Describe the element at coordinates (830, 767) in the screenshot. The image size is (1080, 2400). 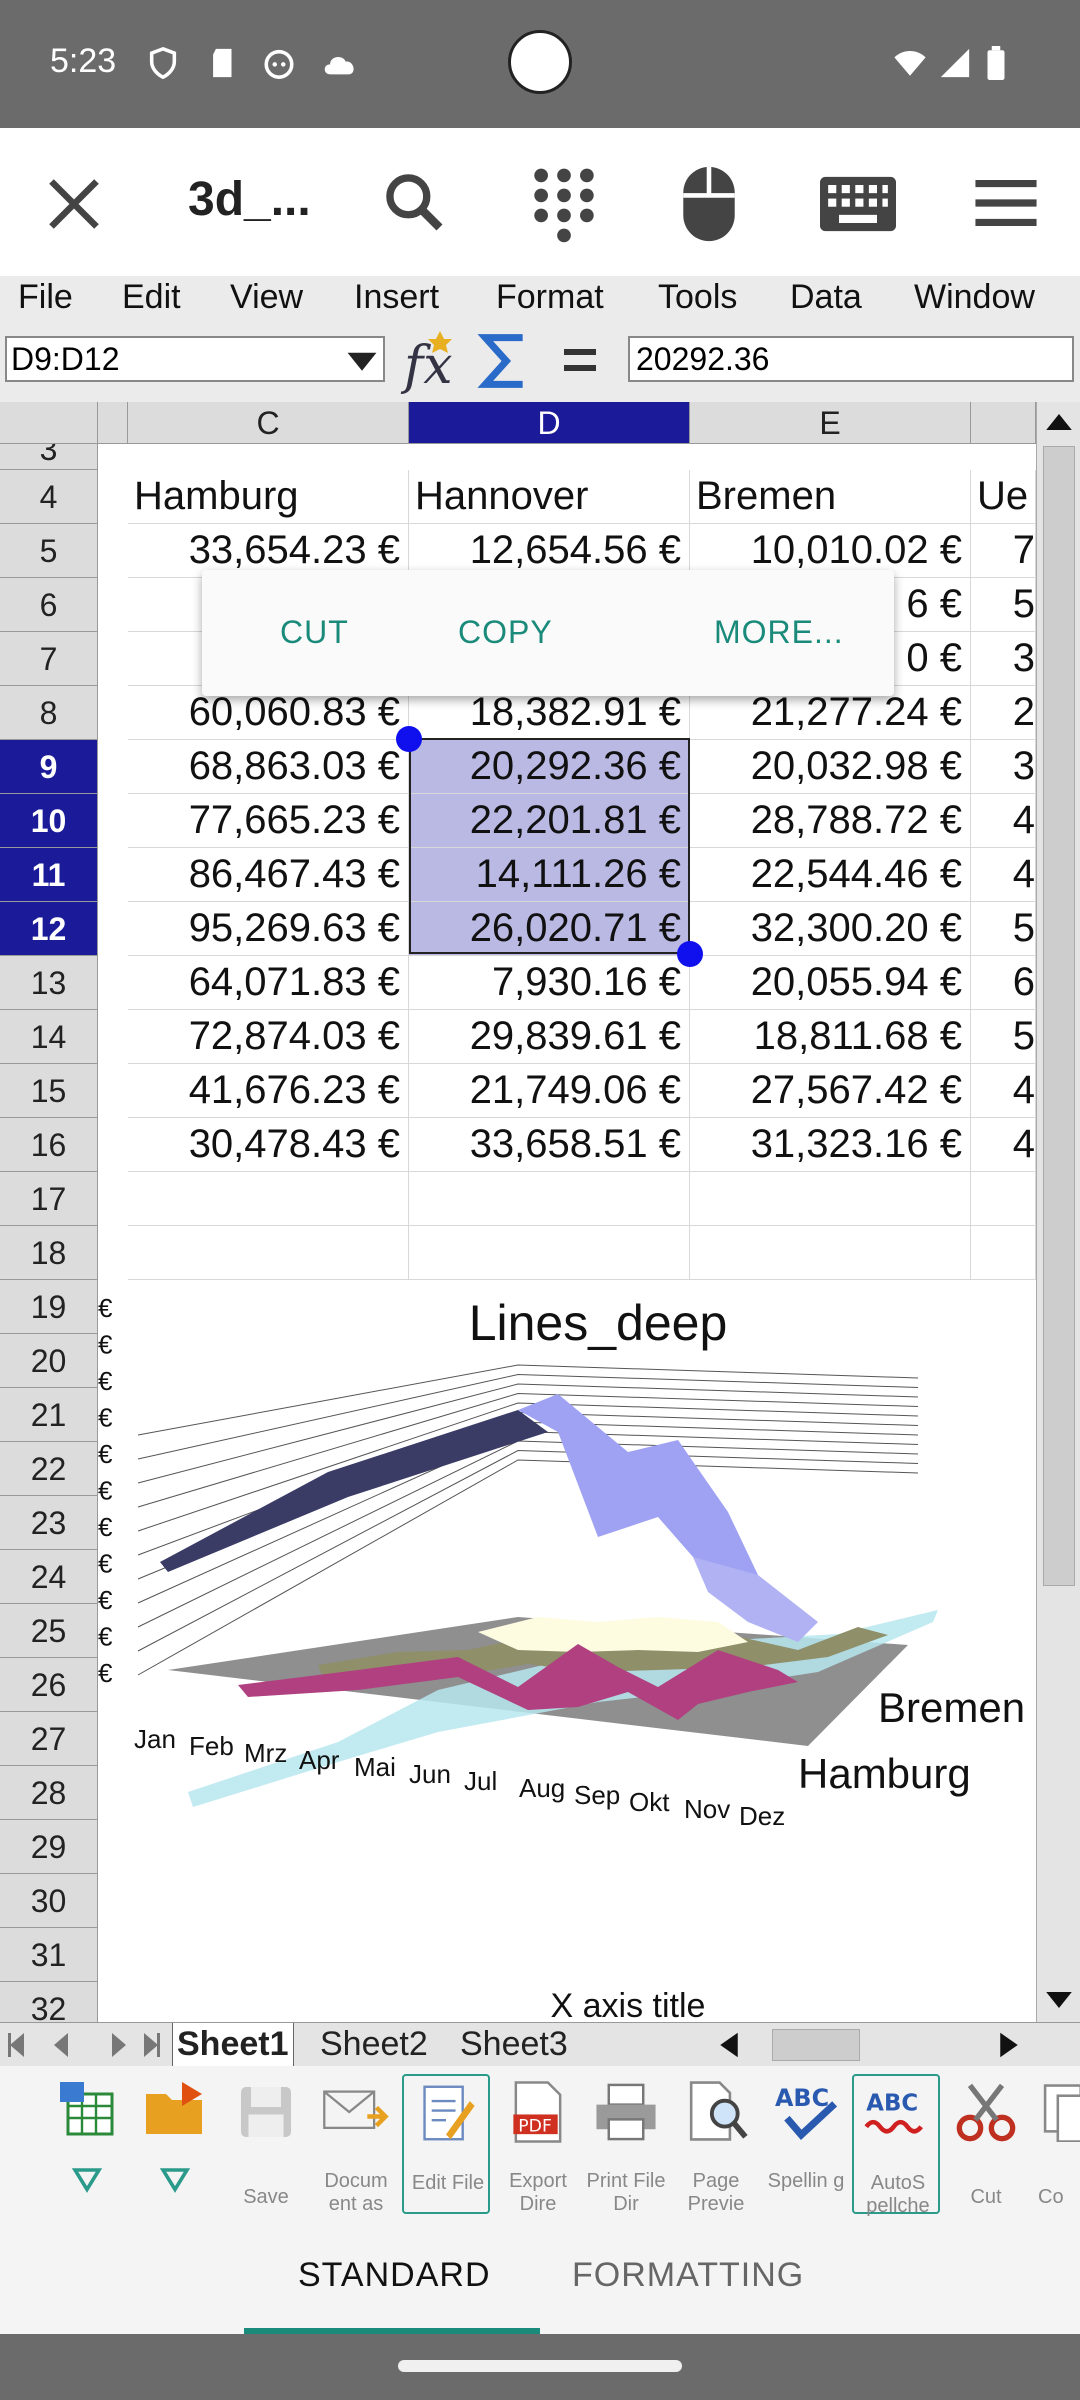
I see `cell-e: 20,032.98 €` at that location.